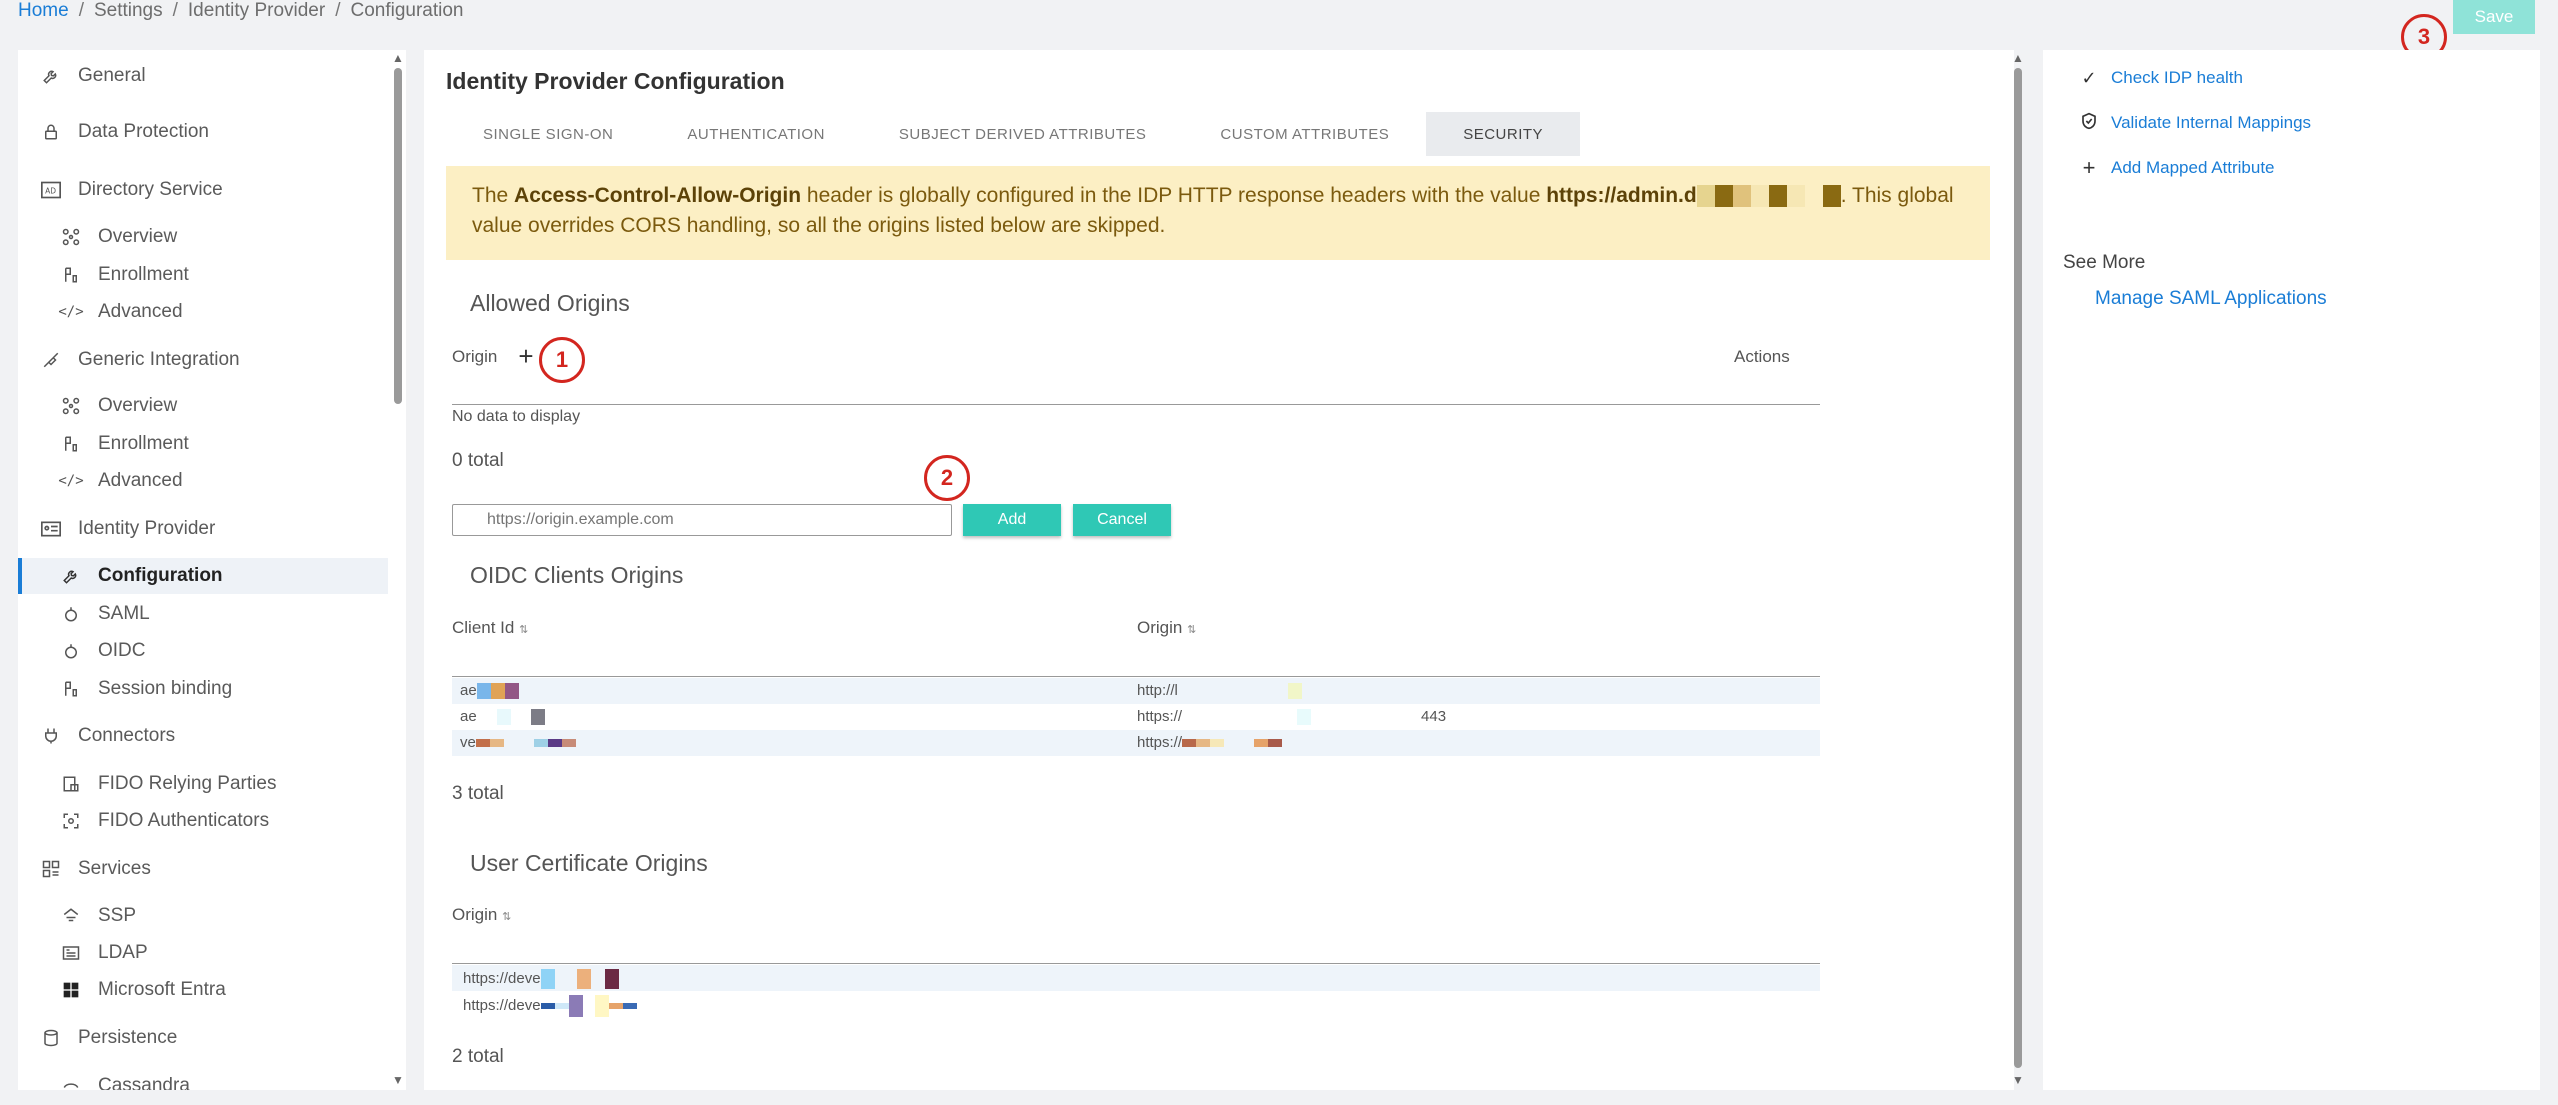 The image size is (2558, 1105). Describe the element at coordinates (203, 444) in the screenshot. I see `sidebar-item-integration-enrollment: Enrollment` at that location.